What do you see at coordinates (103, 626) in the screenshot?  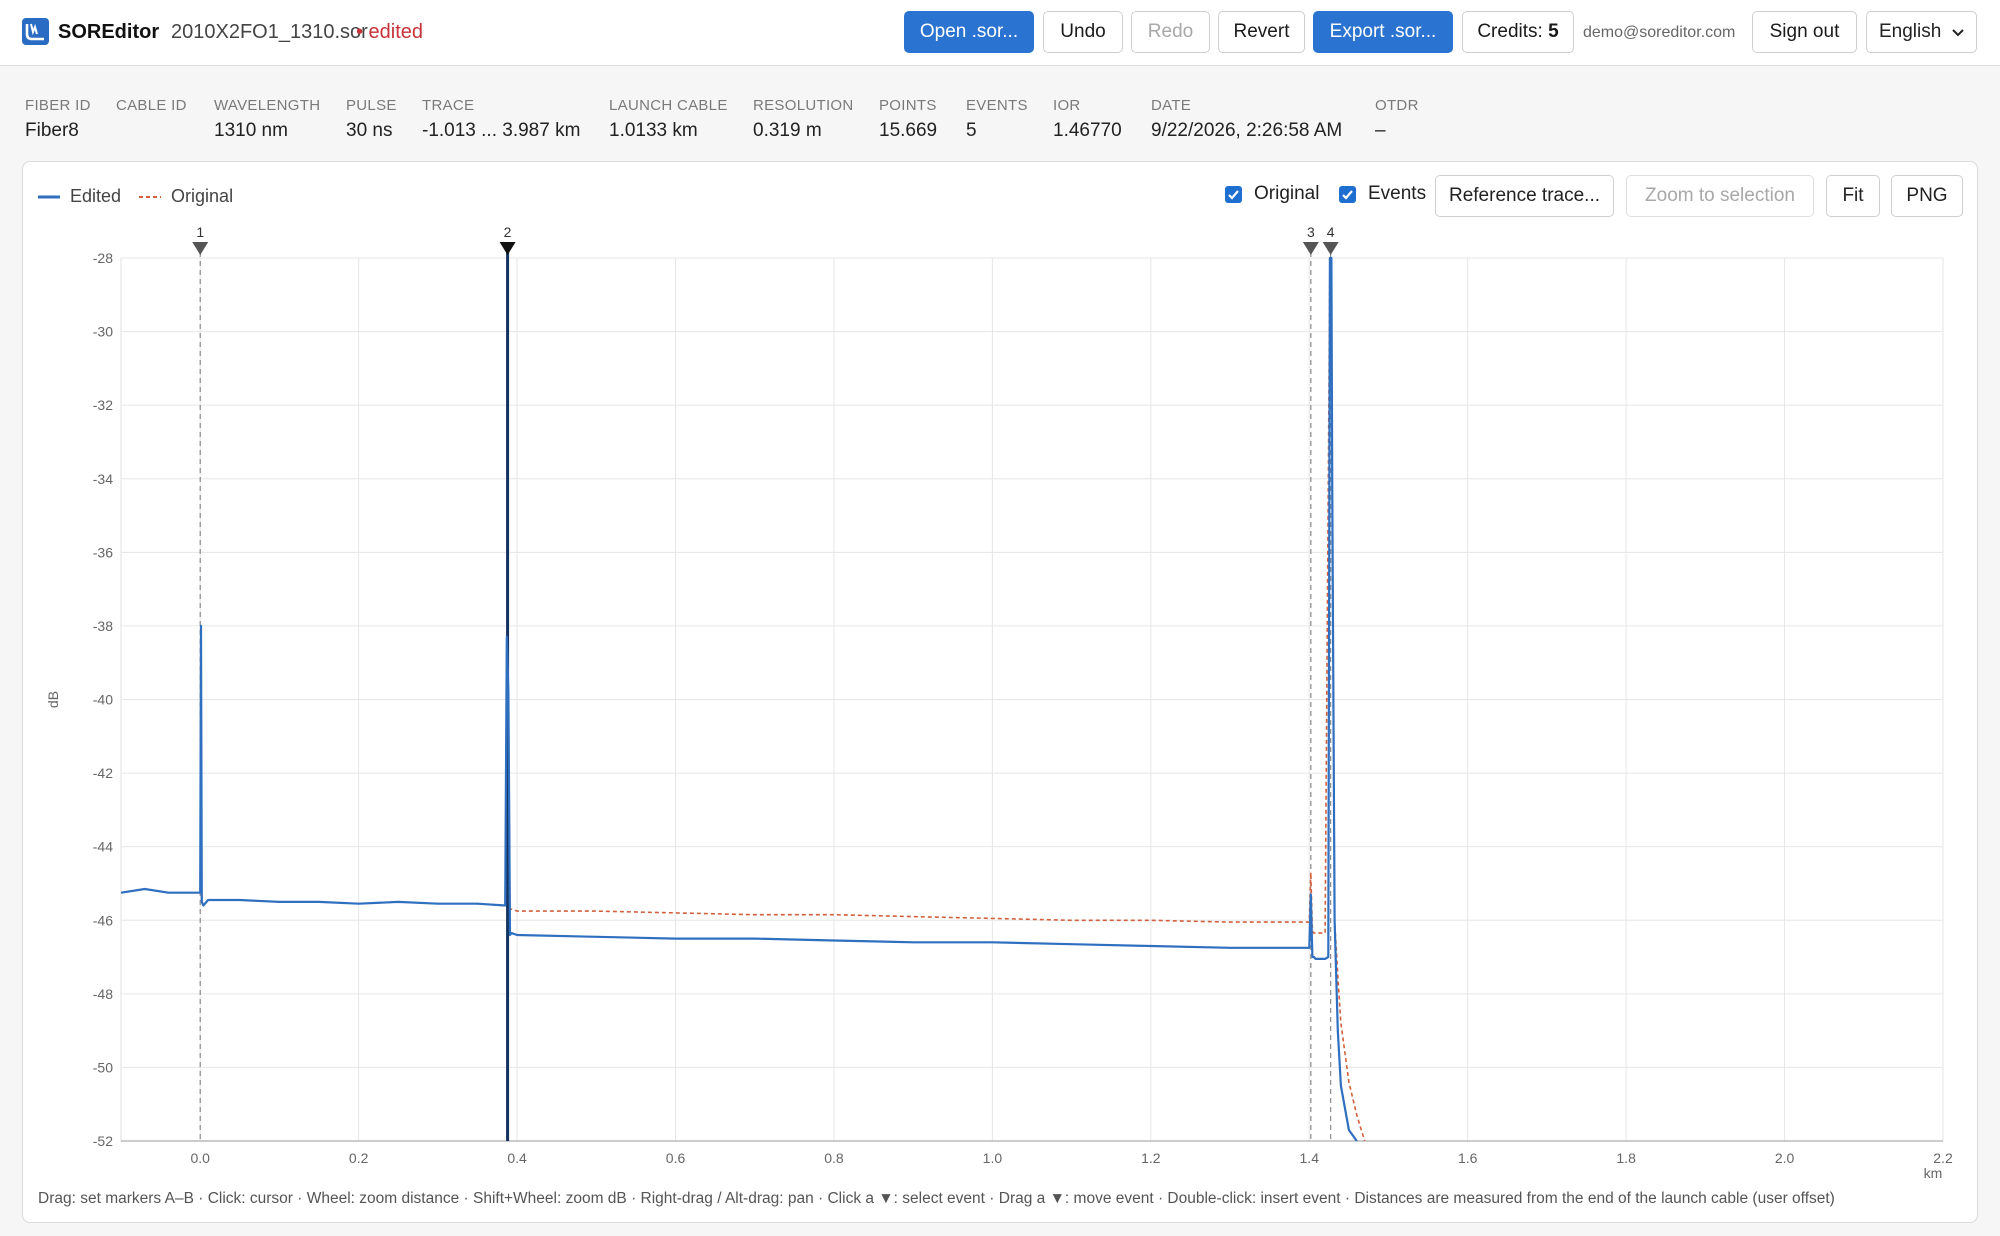 I see `y-tick-label: -38` at bounding box center [103, 626].